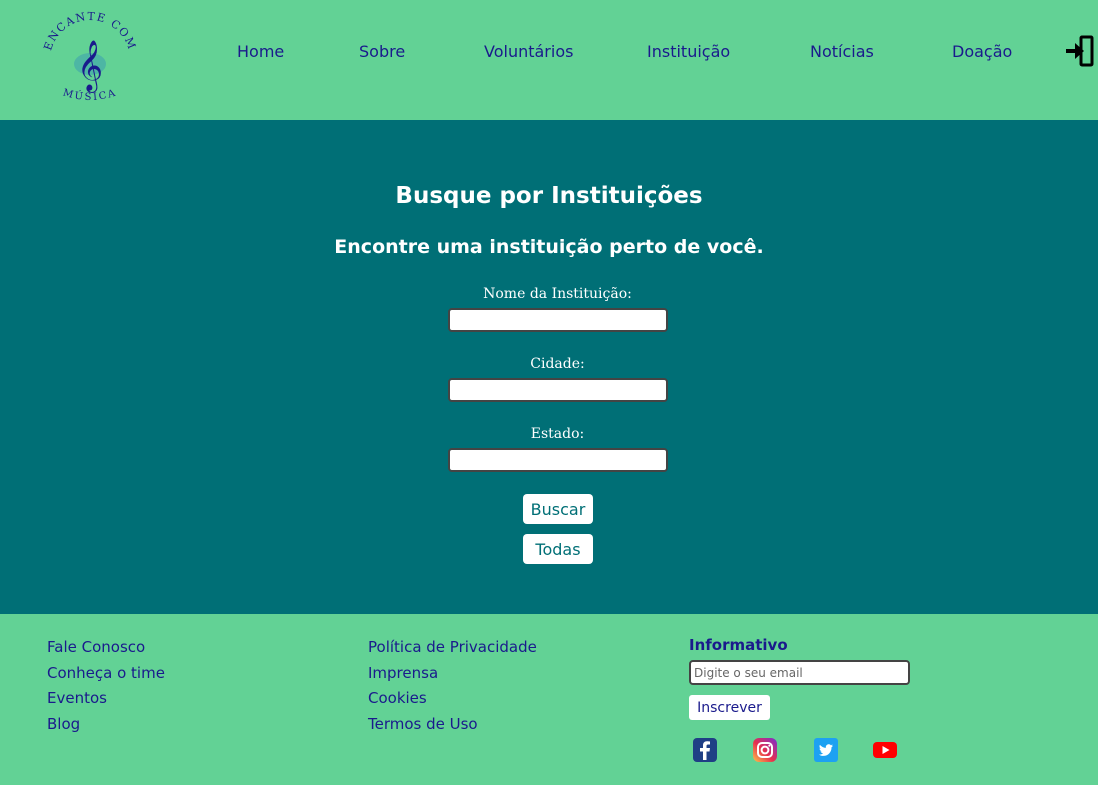 The width and height of the screenshot is (1098, 785). Describe the element at coordinates (1079, 51) in the screenshot. I see `sign-in-icon` at that location.